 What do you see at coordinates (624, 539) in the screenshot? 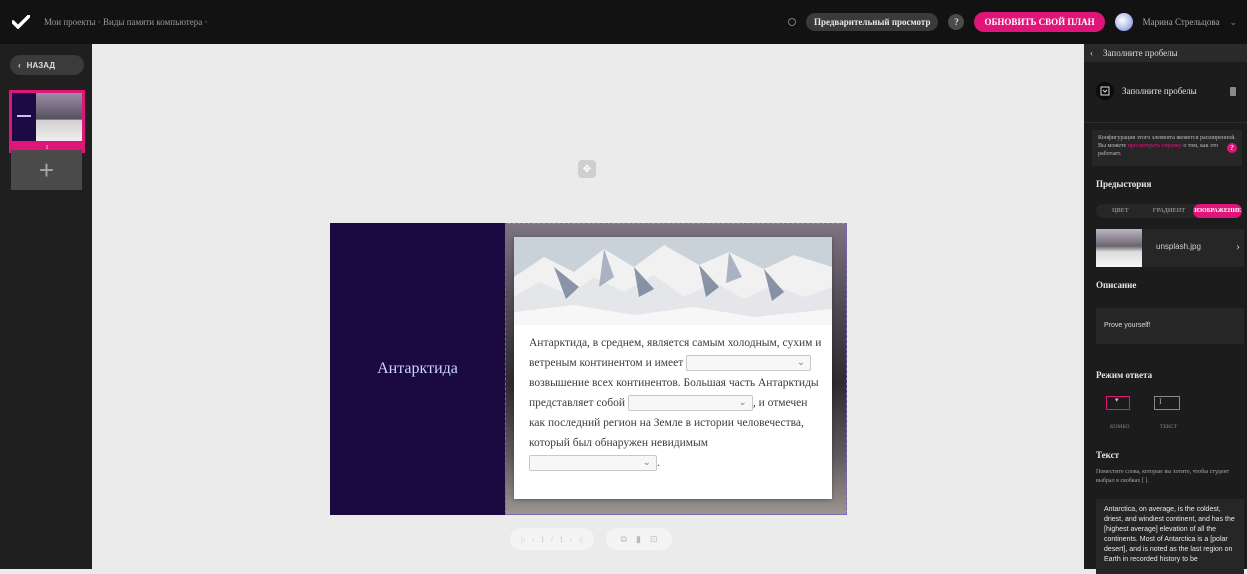
I see `duplicate-icon: ⧉` at bounding box center [624, 539].